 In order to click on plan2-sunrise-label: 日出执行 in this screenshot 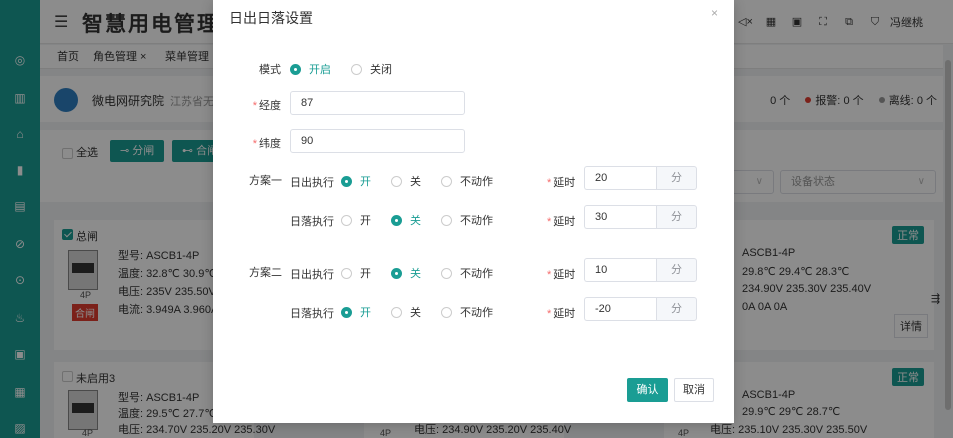, I will do `click(312, 275)`.